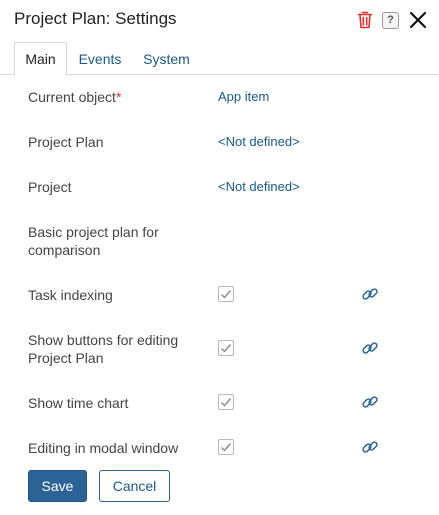  Describe the element at coordinates (166, 58) in the screenshot. I see `tab-system: System` at that location.